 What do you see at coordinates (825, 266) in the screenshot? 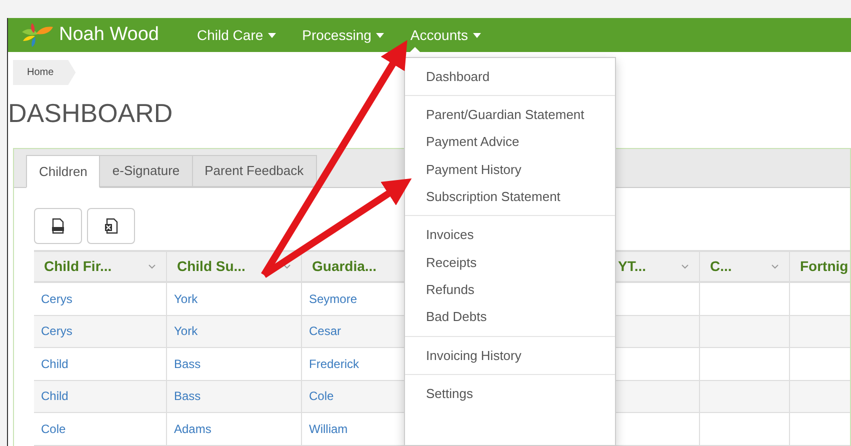
I see `column-header: Fortnig` at bounding box center [825, 266].